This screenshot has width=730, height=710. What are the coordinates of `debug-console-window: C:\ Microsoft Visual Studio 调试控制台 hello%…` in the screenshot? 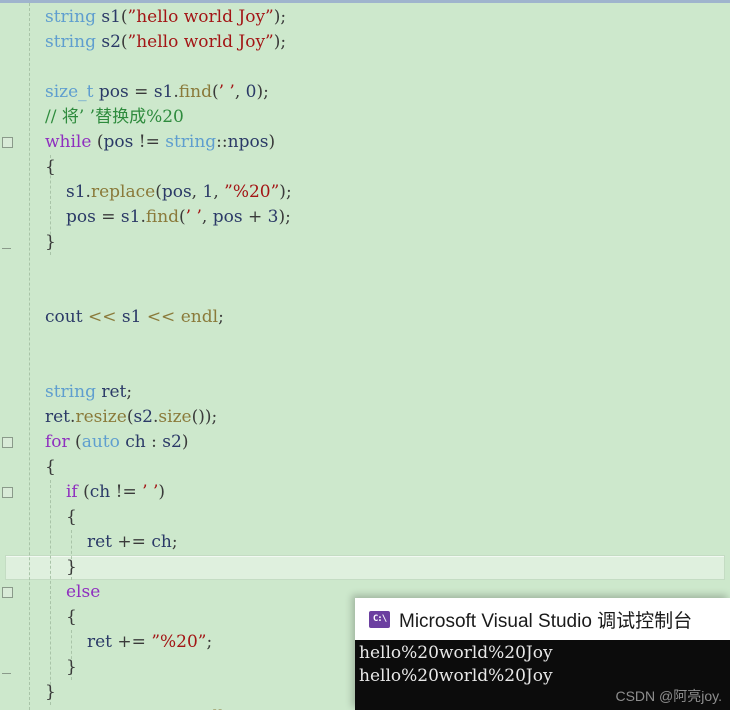 It's located at (542, 654).